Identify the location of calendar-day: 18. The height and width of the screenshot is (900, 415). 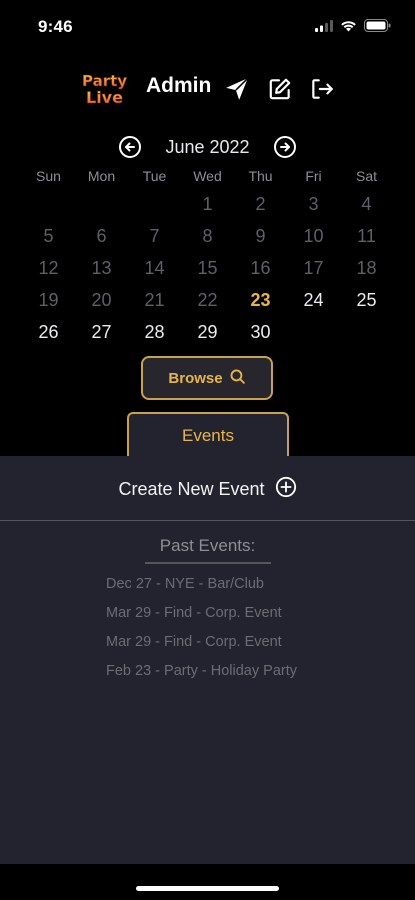
(366, 268).